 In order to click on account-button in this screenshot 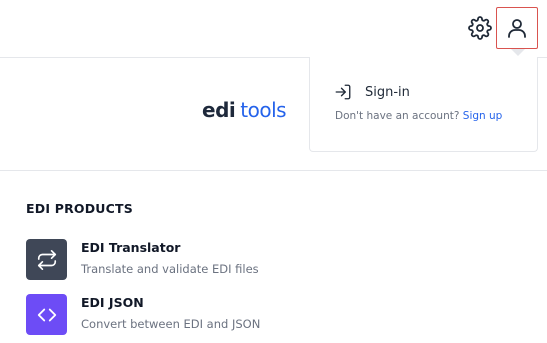, I will do `click(517, 31)`.